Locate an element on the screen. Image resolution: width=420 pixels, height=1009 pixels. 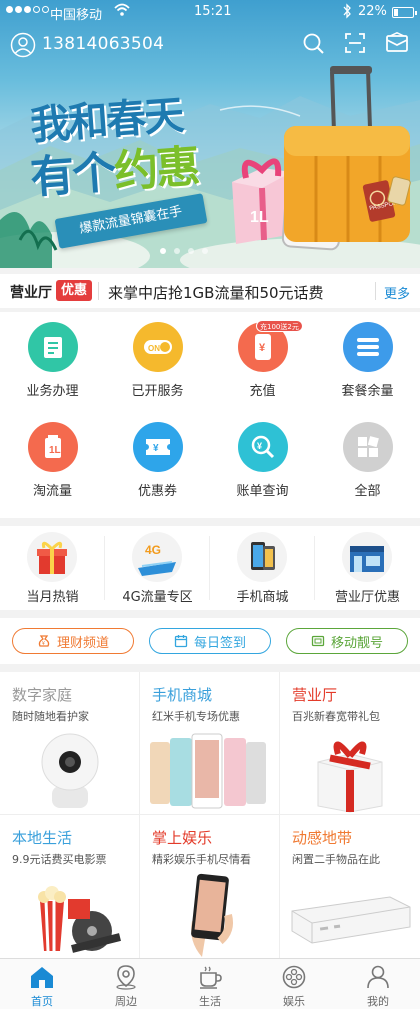
status-bar: 中国移动 15:21 22% is located at coordinates (210, 12).